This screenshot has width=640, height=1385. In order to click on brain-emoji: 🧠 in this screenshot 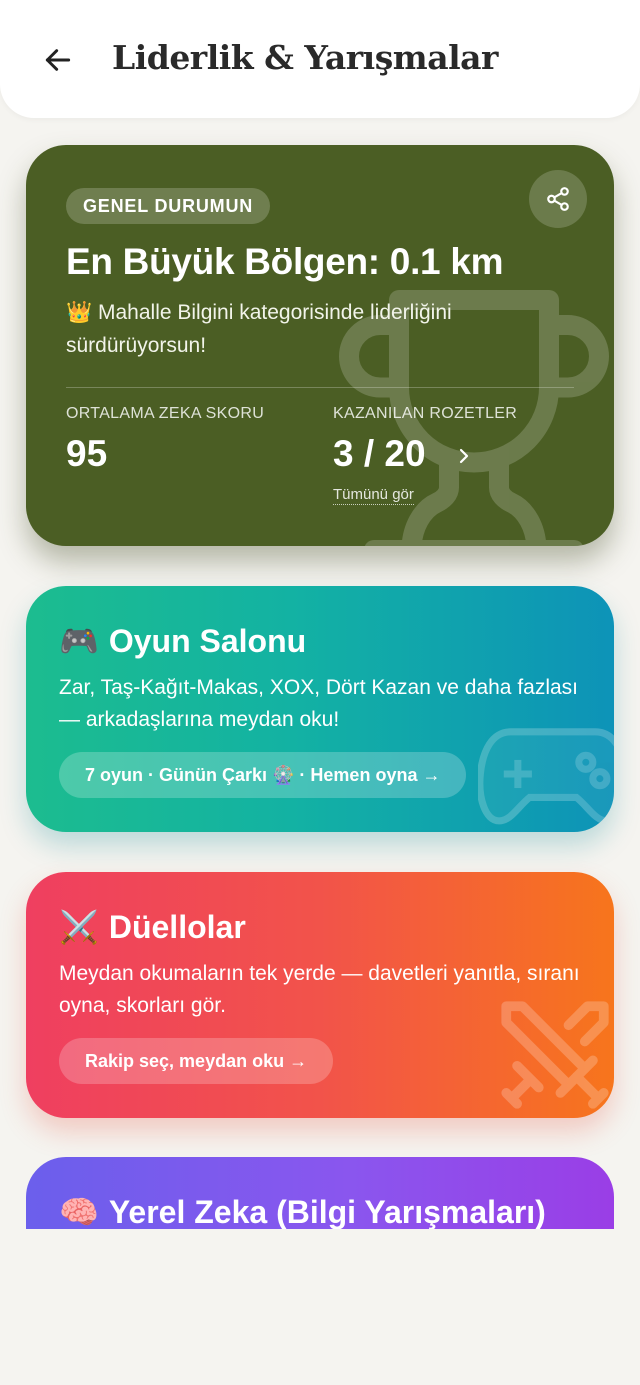, I will do `click(79, 1211)`.